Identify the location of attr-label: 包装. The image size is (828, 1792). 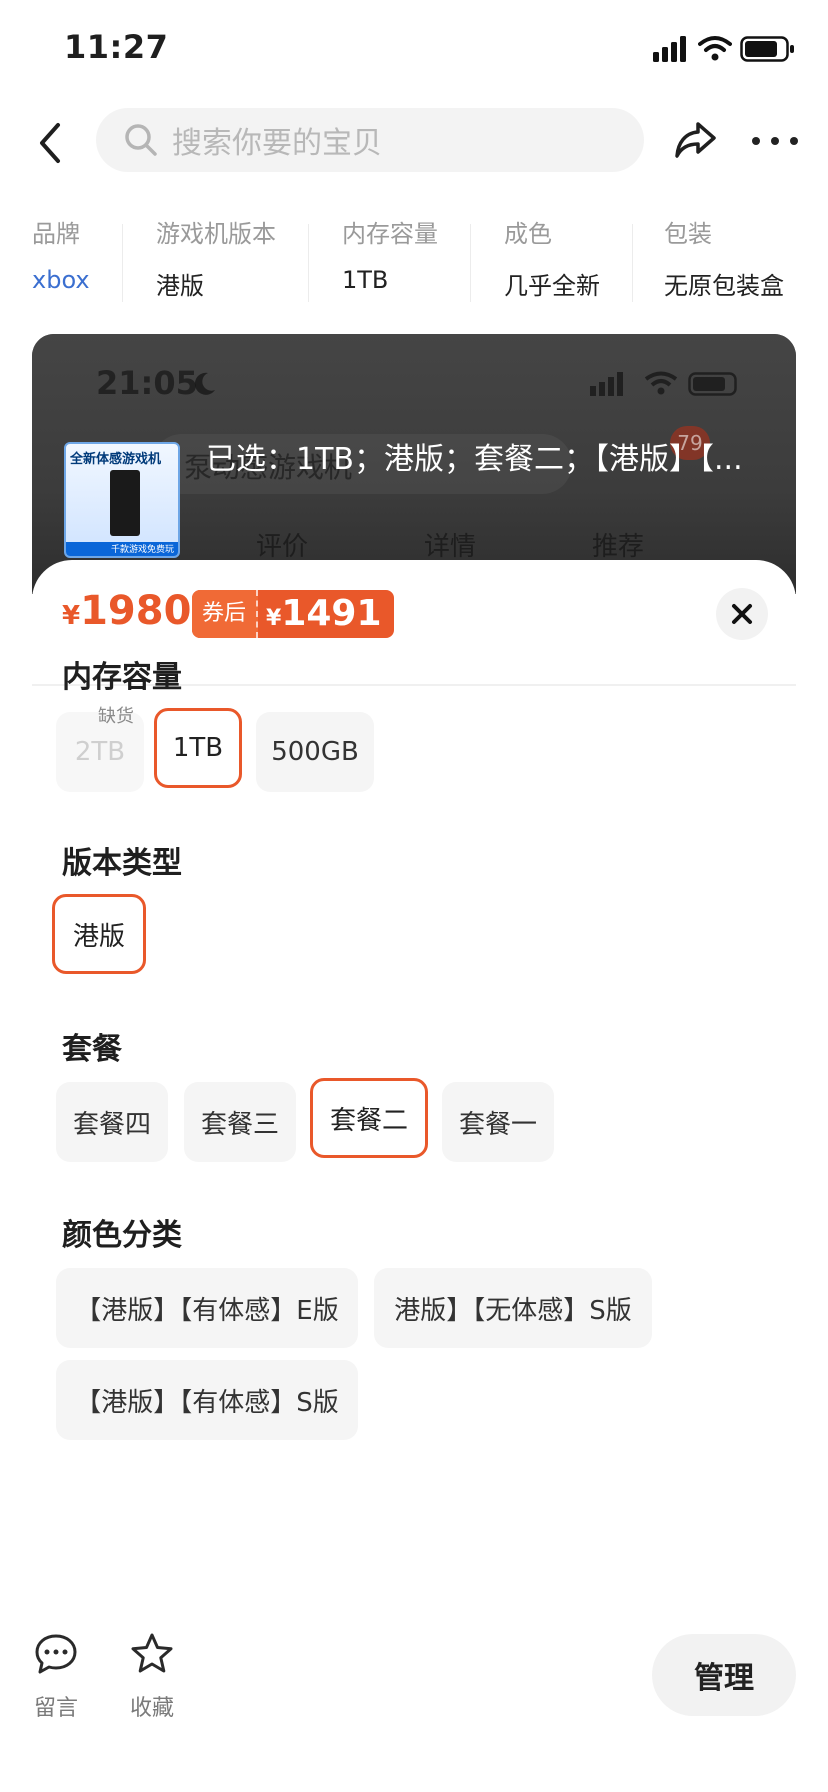
(688, 234).